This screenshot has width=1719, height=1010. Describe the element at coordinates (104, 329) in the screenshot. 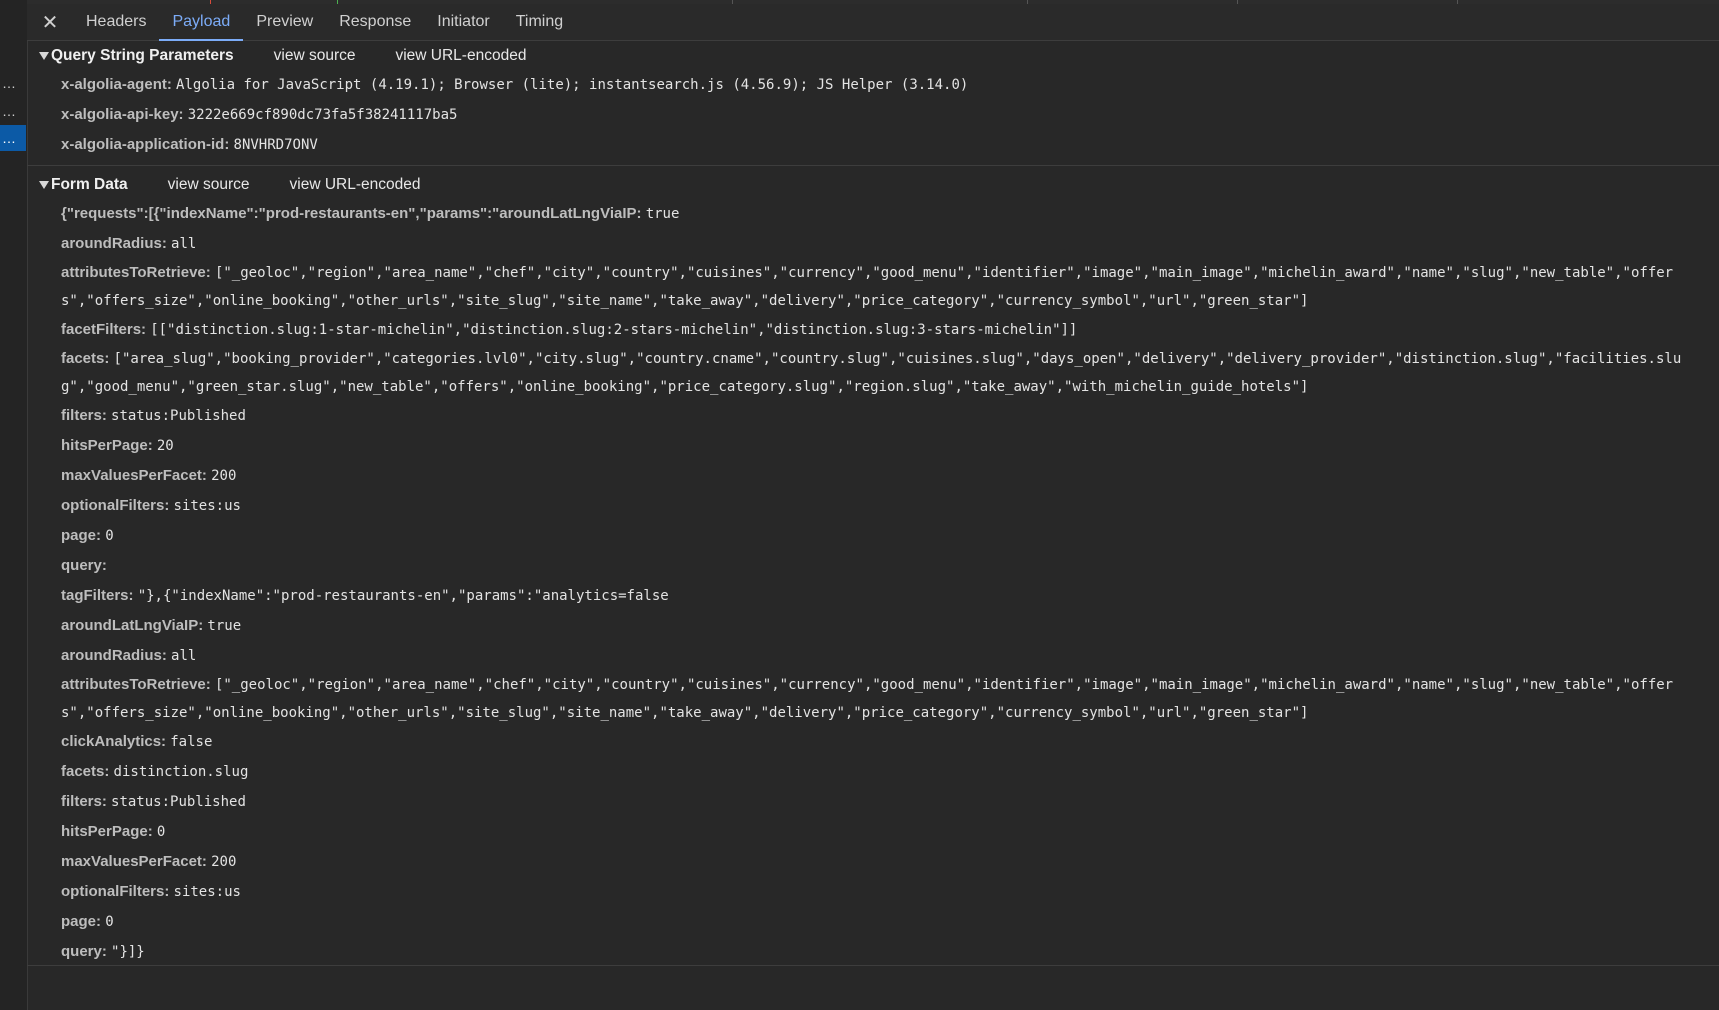

I see `param-key: facetFilters:` at that location.